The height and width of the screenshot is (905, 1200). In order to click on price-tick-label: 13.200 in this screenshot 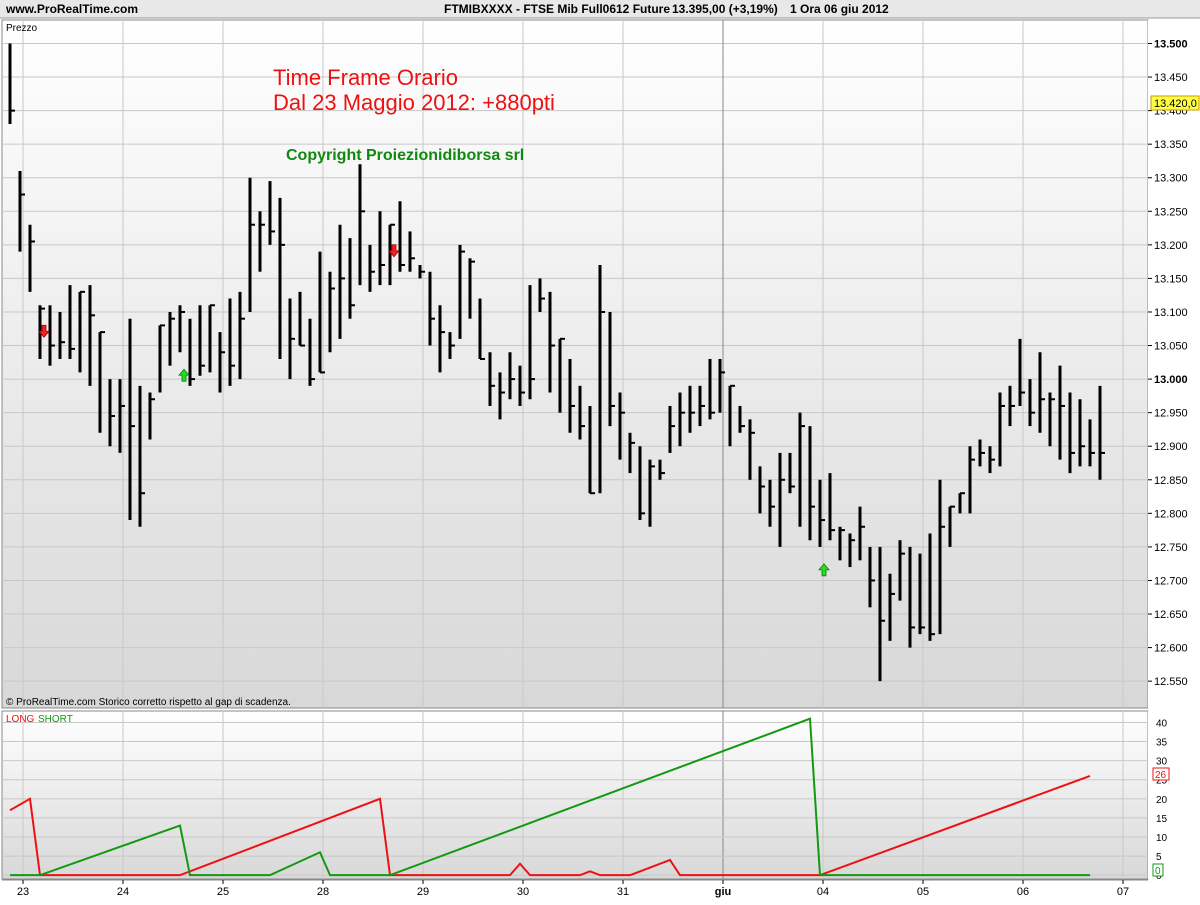, I will do `click(1171, 246)`.